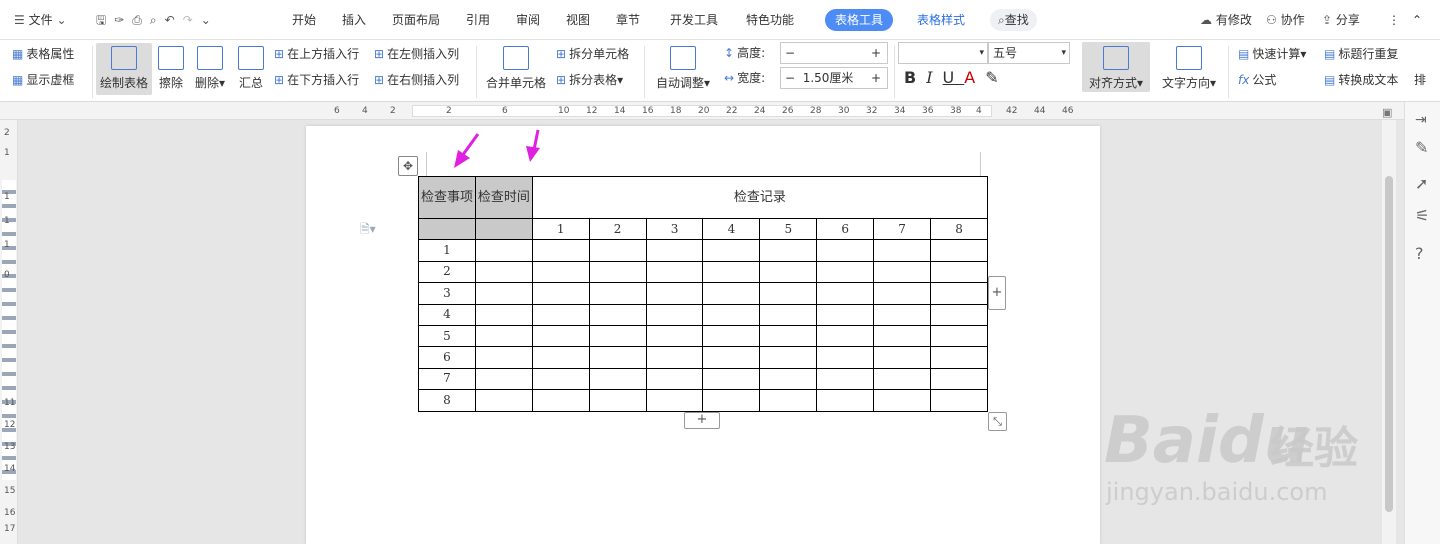  I want to click on show-grid-button: ▦ 显示虚框, so click(43, 80).